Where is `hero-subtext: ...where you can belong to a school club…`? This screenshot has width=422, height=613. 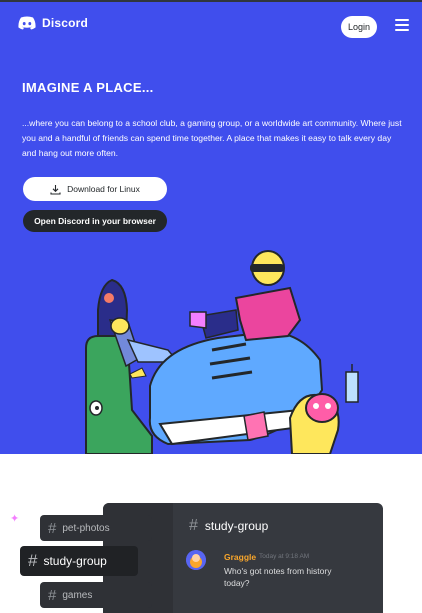
hero-subtext: ...where you can belong to a school club… is located at coordinates (212, 138).